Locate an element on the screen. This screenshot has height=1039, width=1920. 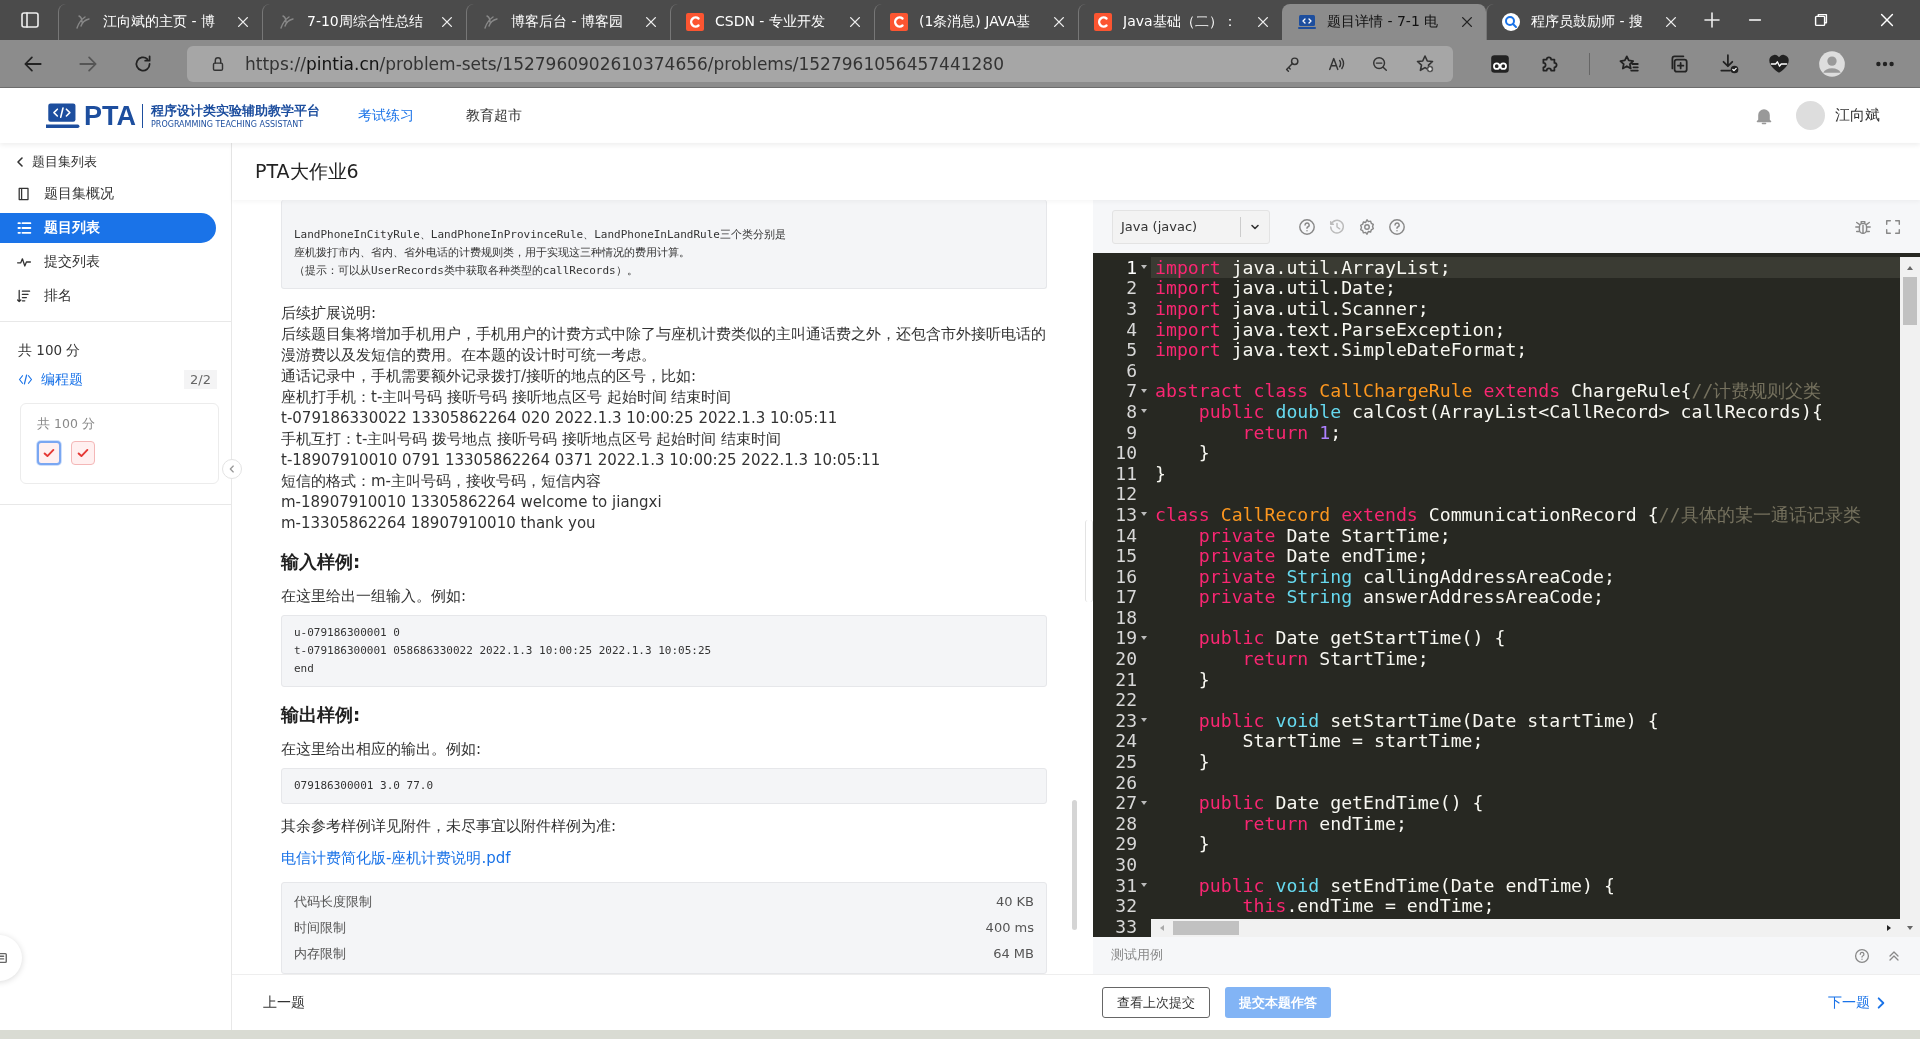
code-line: import java.text.SimpleDateFormat; is located at coordinates (1341, 350).